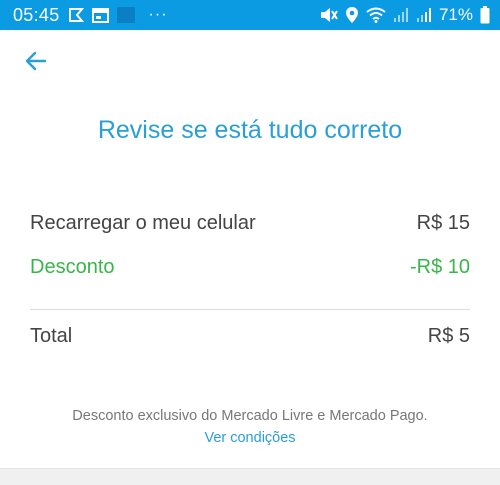  What do you see at coordinates (439, 267) in the screenshot?
I see `discount-value: -R$ 10` at bounding box center [439, 267].